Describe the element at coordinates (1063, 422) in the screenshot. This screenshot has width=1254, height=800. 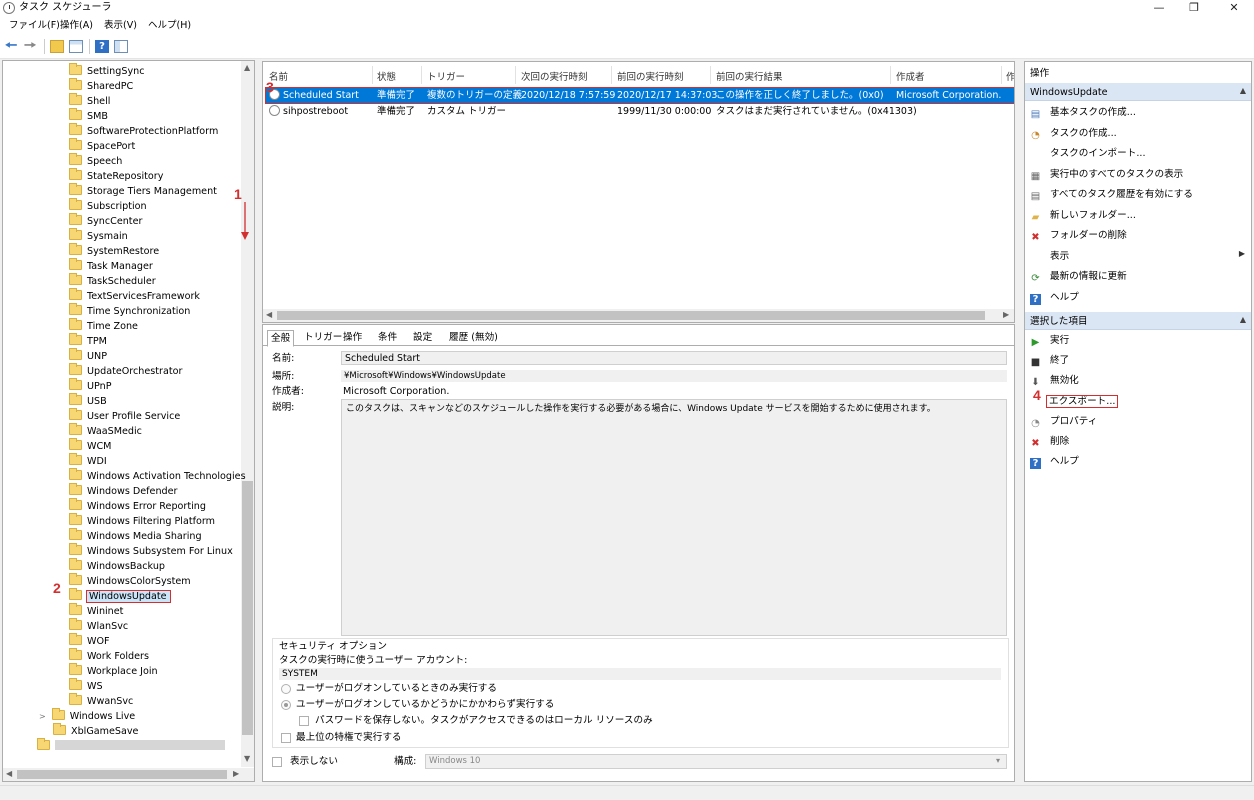
I see `selected-action-item: ◔ プロパティ` at that location.